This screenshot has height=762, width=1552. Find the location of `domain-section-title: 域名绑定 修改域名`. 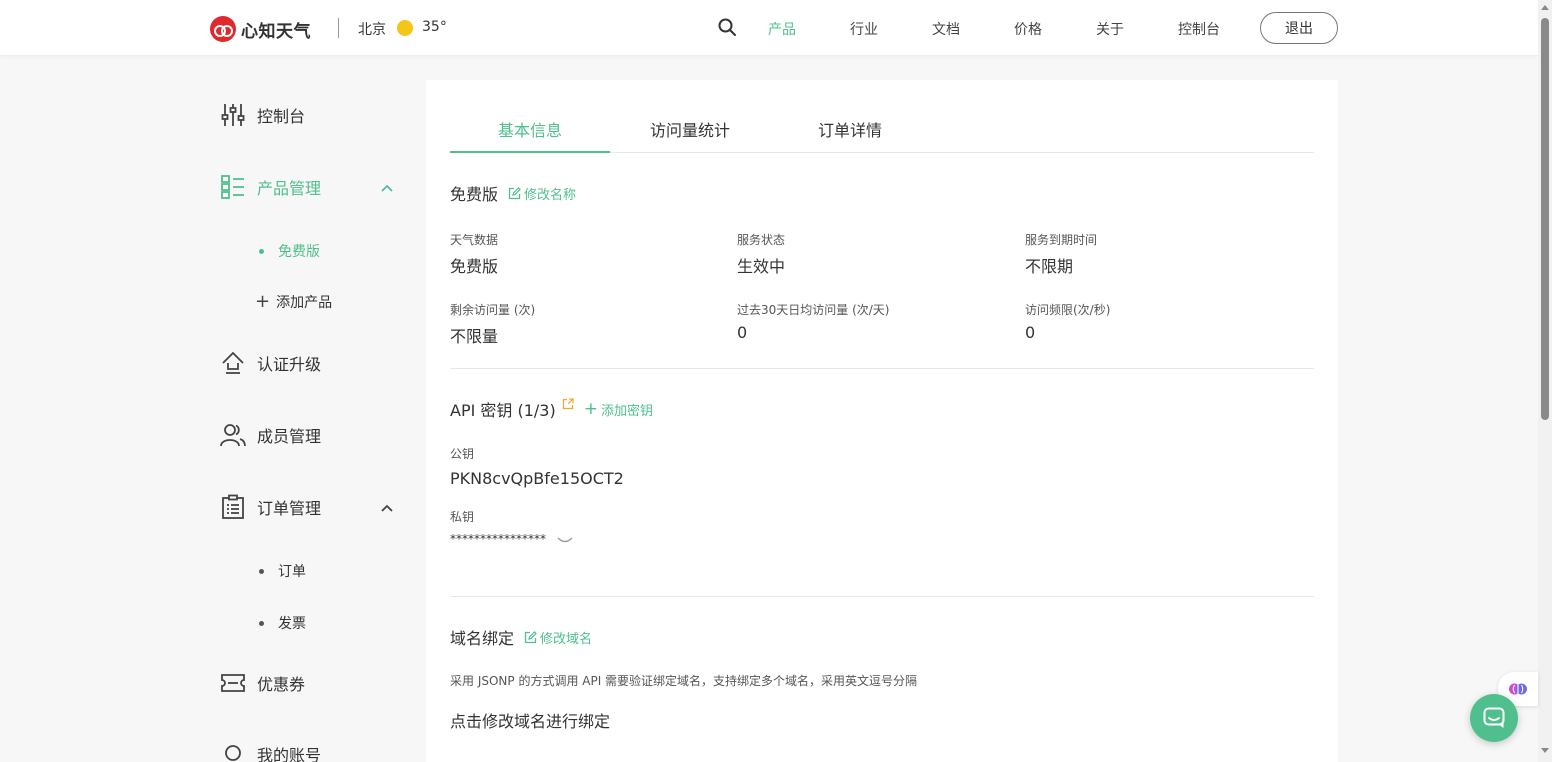

domain-section-title: 域名绑定 修改域名 is located at coordinates (521, 637).